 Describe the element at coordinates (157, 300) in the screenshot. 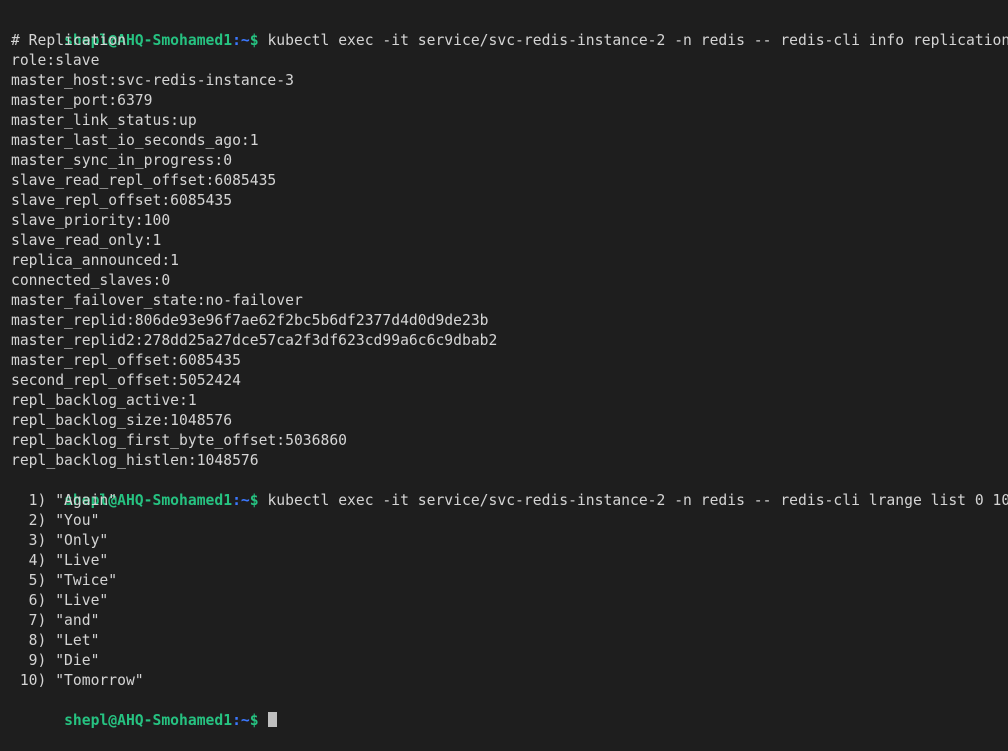

I see `output-line: master_failover_state:no-failover` at that location.